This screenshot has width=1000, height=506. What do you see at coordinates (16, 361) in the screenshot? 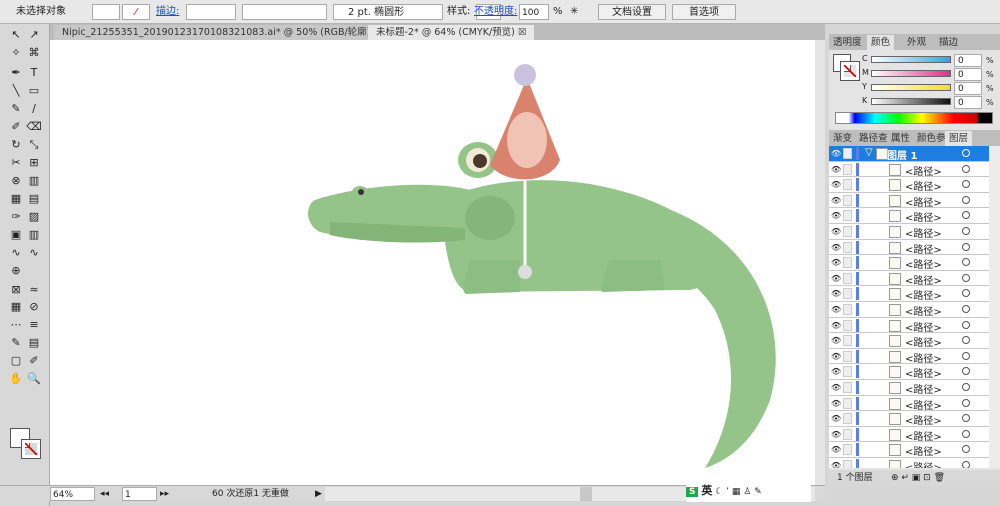
I see `tool-button: ▢` at bounding box center [16, 361].